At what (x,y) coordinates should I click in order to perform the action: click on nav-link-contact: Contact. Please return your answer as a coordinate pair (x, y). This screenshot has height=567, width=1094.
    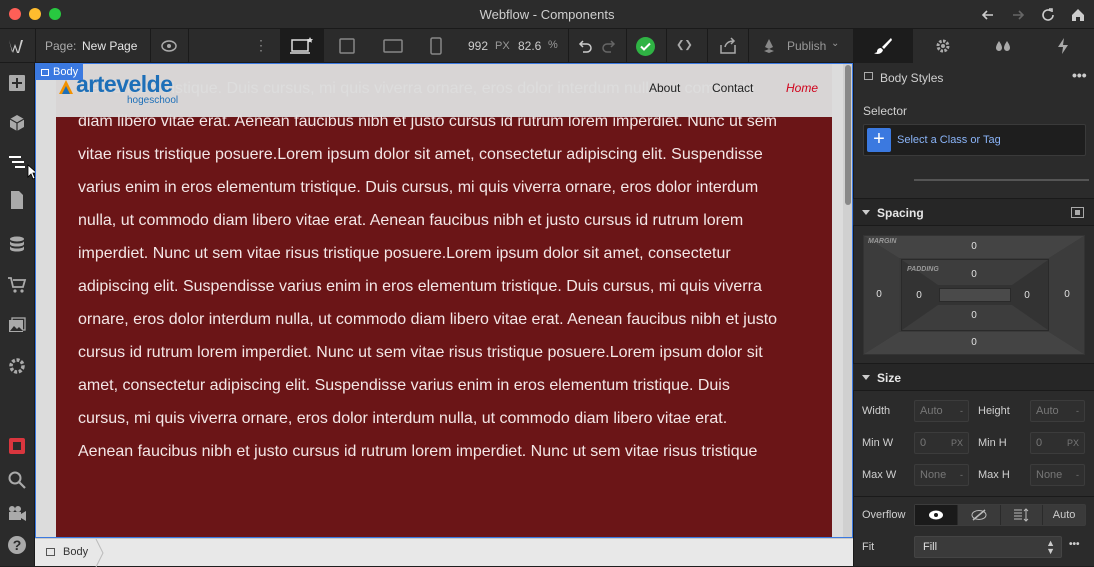
    Looking at the image, I should click on (732, 88).